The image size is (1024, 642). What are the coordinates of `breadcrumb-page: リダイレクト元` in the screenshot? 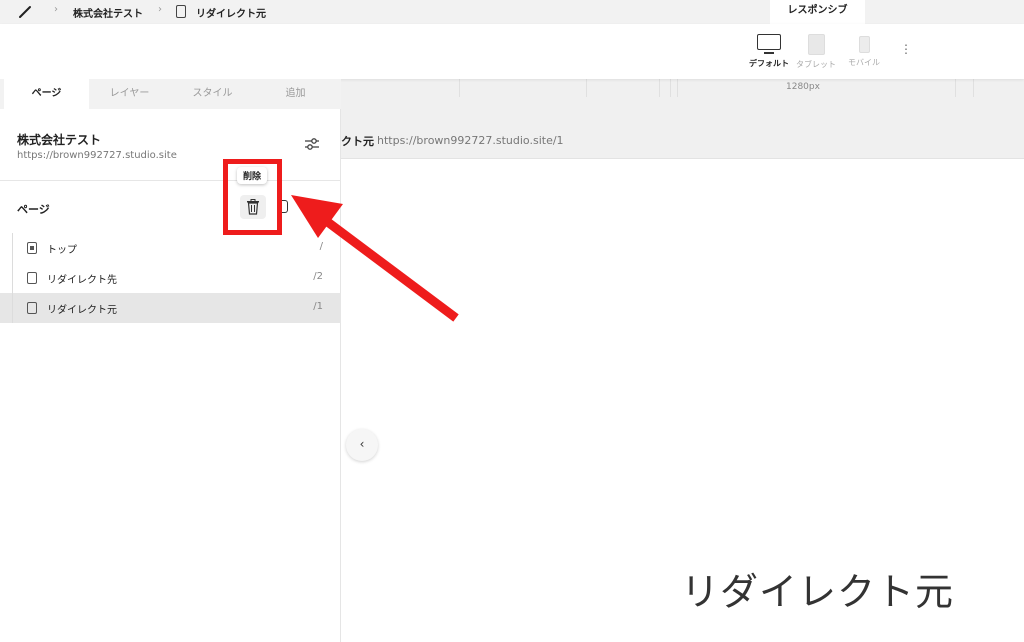 It's located at (231, 12).